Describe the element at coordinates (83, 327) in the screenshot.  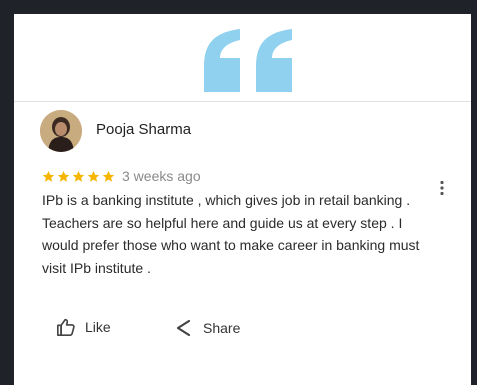
I see `like-button: Like` at that location.